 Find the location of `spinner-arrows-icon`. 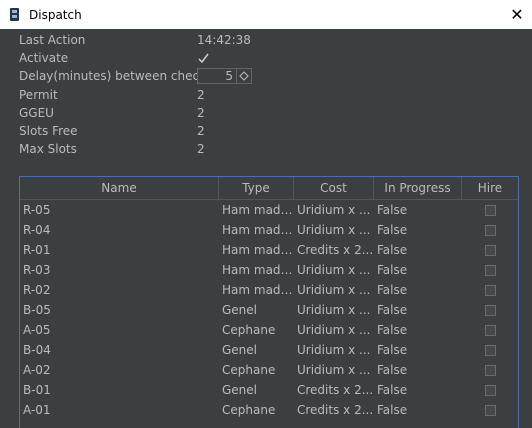

spinner-arrows-icon is located at coordinates (244, 76).